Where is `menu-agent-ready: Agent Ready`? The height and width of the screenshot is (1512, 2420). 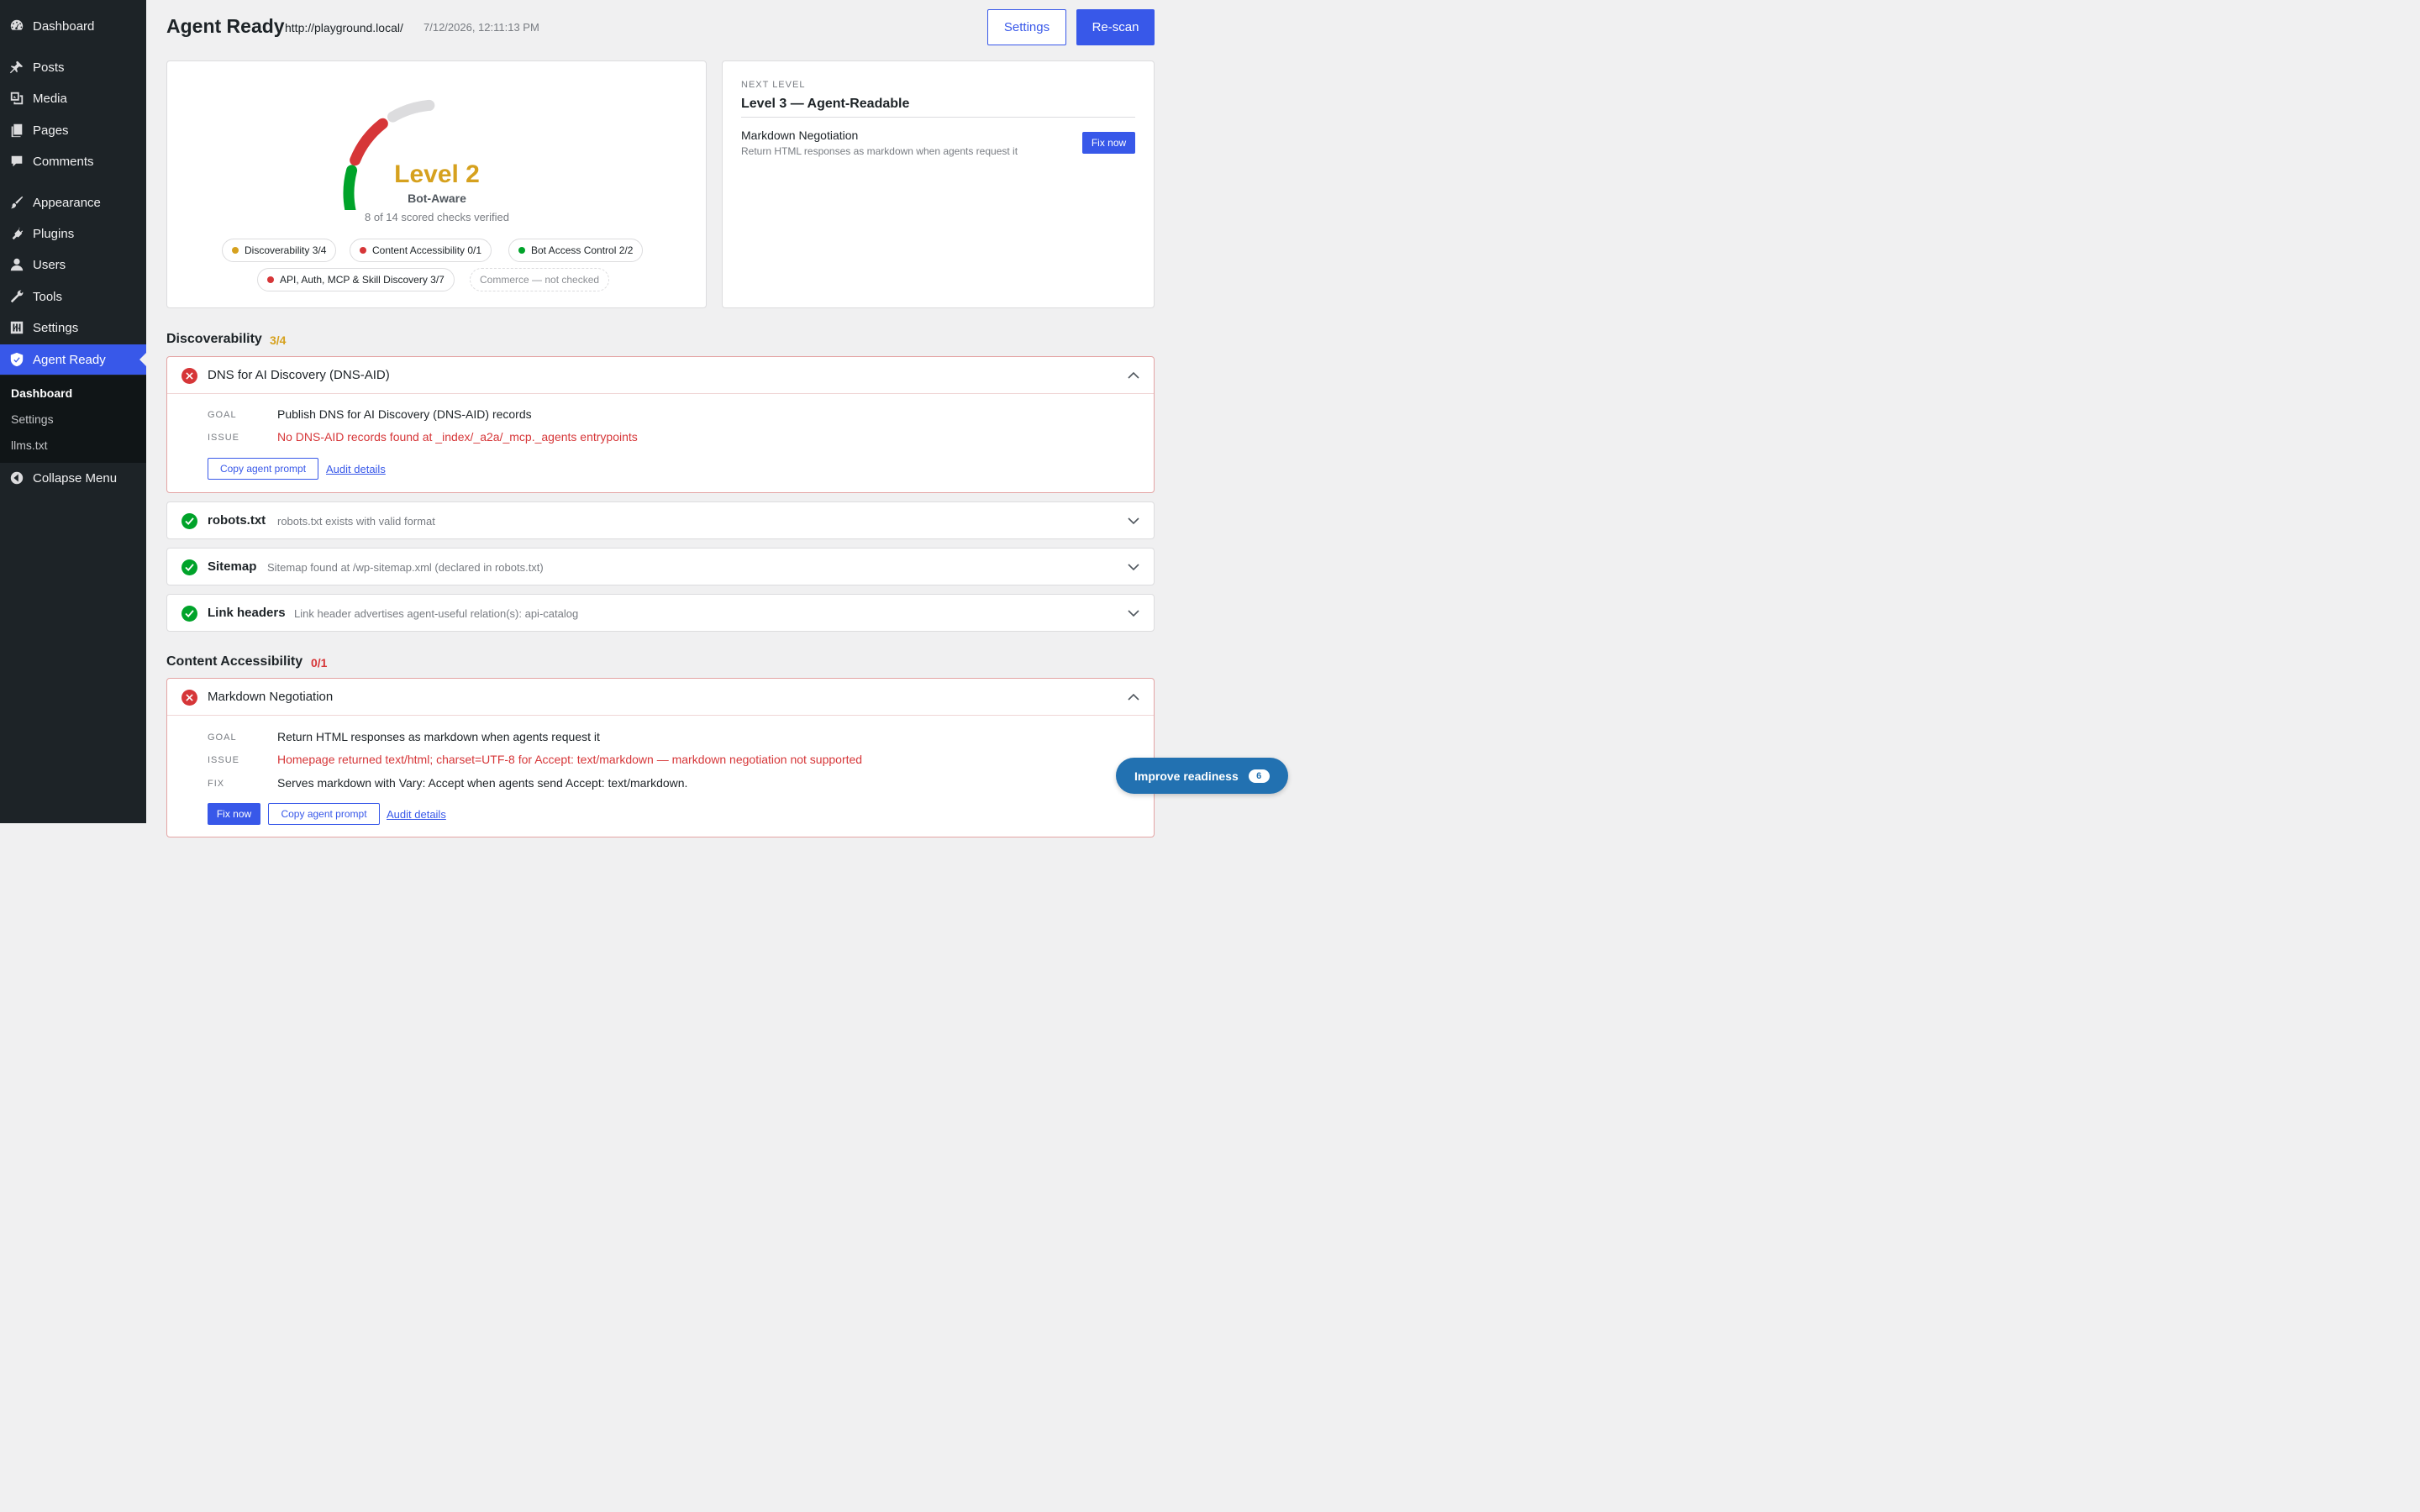 menu-agent-ready: Agent Ready is located at coordinates (73, 359).